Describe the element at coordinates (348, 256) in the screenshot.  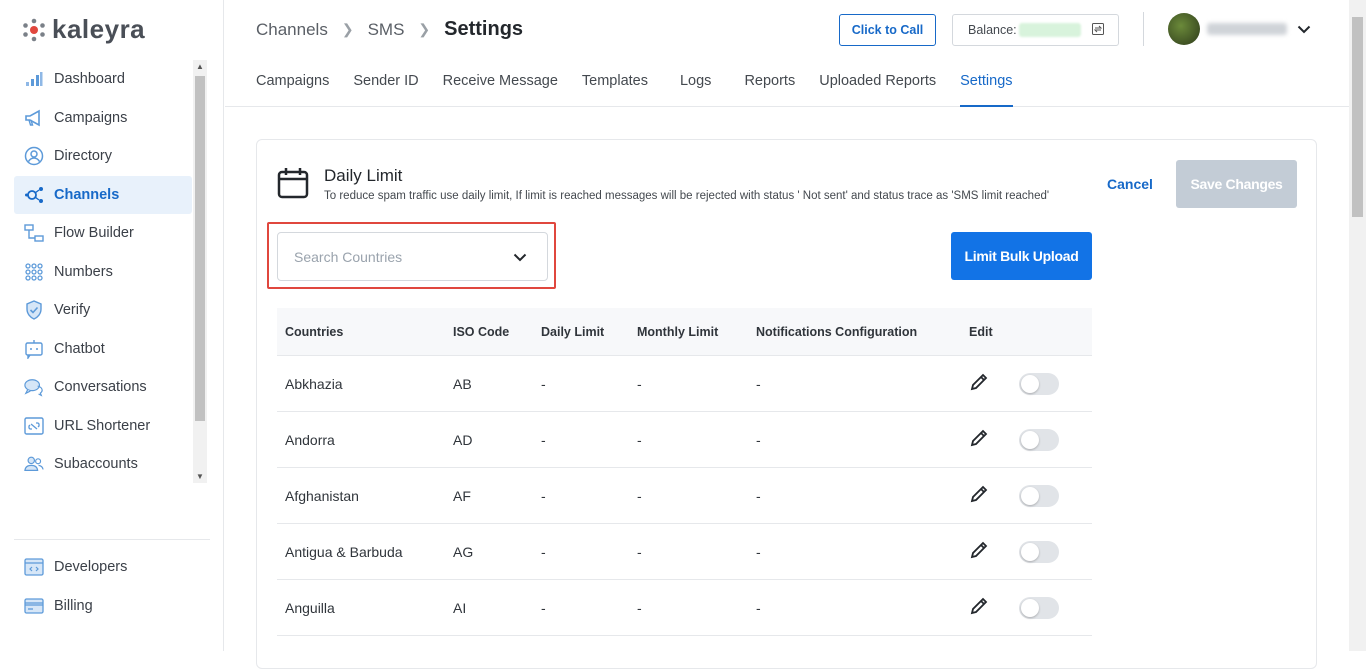
I see `search-placeholder: Search Countries` at that location.